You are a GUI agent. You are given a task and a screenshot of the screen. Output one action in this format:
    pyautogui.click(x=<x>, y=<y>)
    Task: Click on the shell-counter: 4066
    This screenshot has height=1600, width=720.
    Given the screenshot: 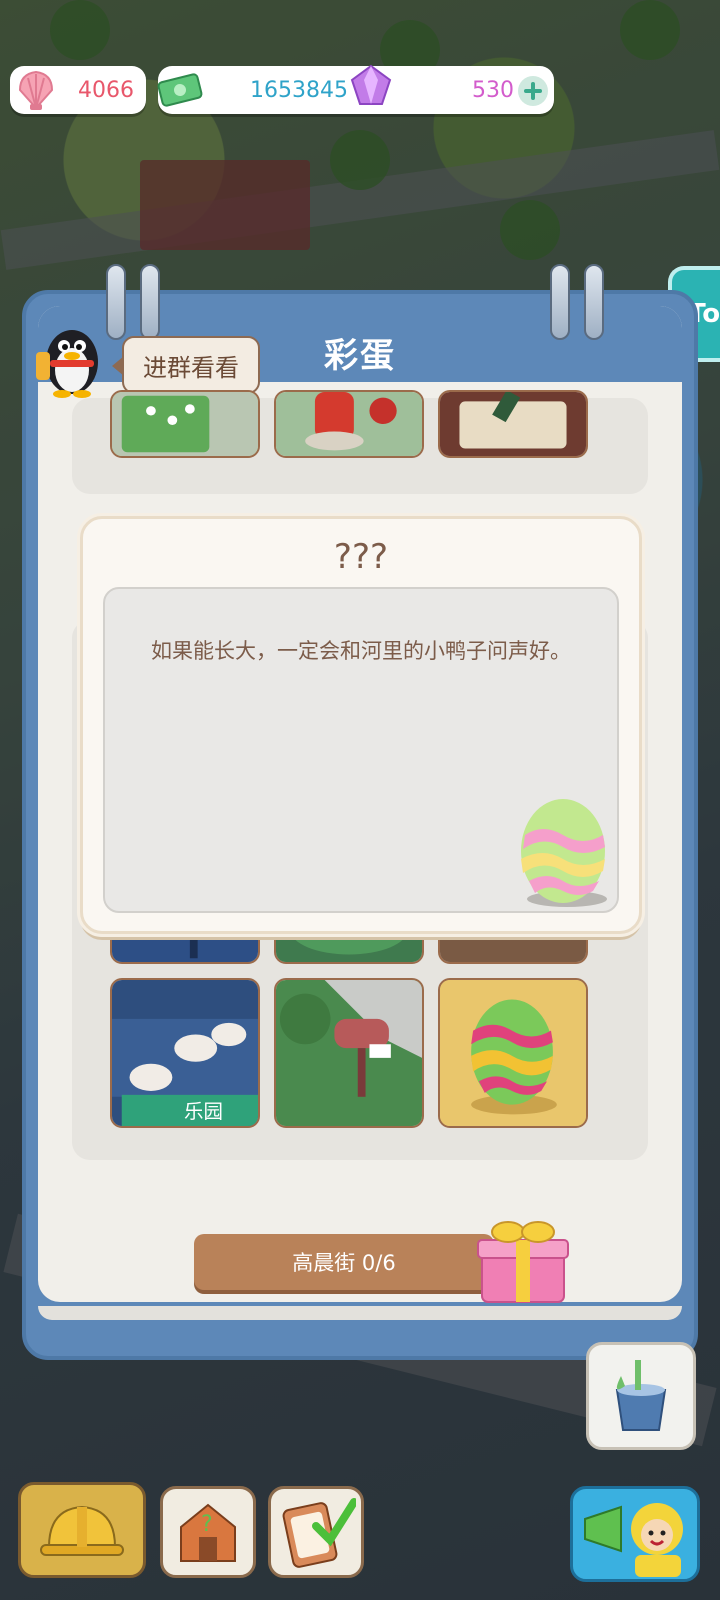 What is the action you would take?
    pyautogui.click(x=78, y=90)
    